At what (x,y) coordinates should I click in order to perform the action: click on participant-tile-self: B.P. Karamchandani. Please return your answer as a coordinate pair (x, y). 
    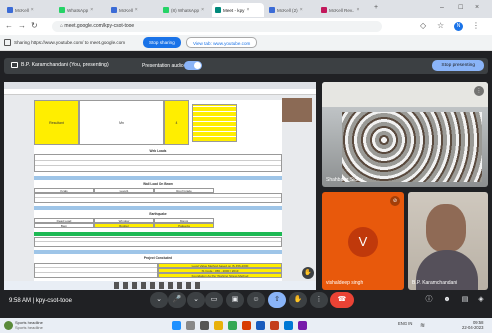
    Looking at the image, I should click on (448, 241).